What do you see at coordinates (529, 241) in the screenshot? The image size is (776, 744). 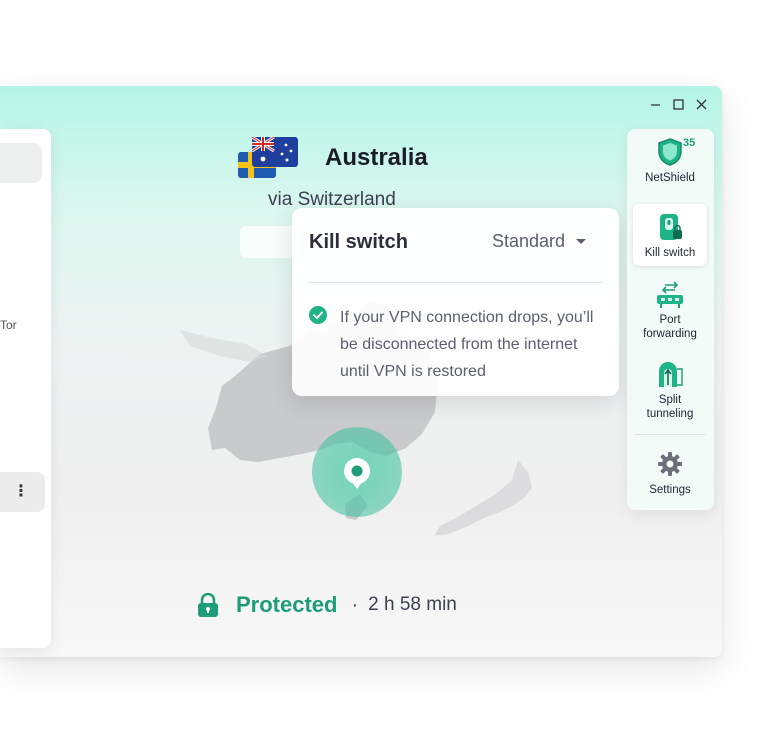 I see `kill-switch-mode-value: Standard` at bounding box center [529, 241].